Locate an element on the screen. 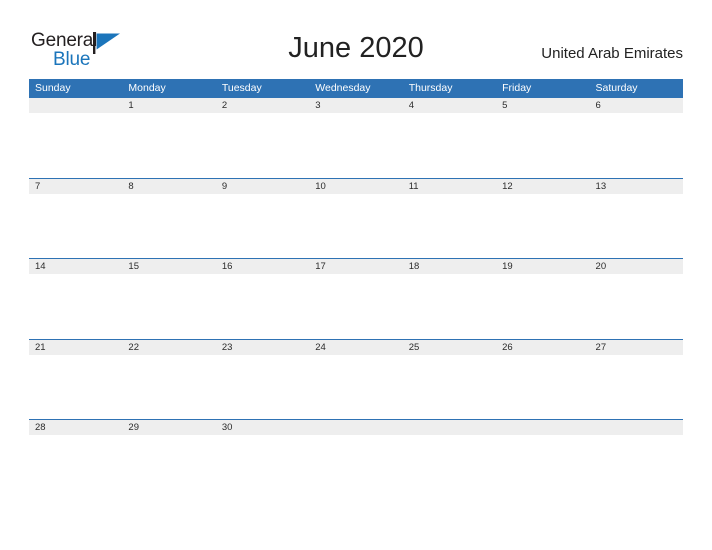 The height and width of the screenshot is (550, 712). day-cell: 27 is located at coordinates (636, 347).